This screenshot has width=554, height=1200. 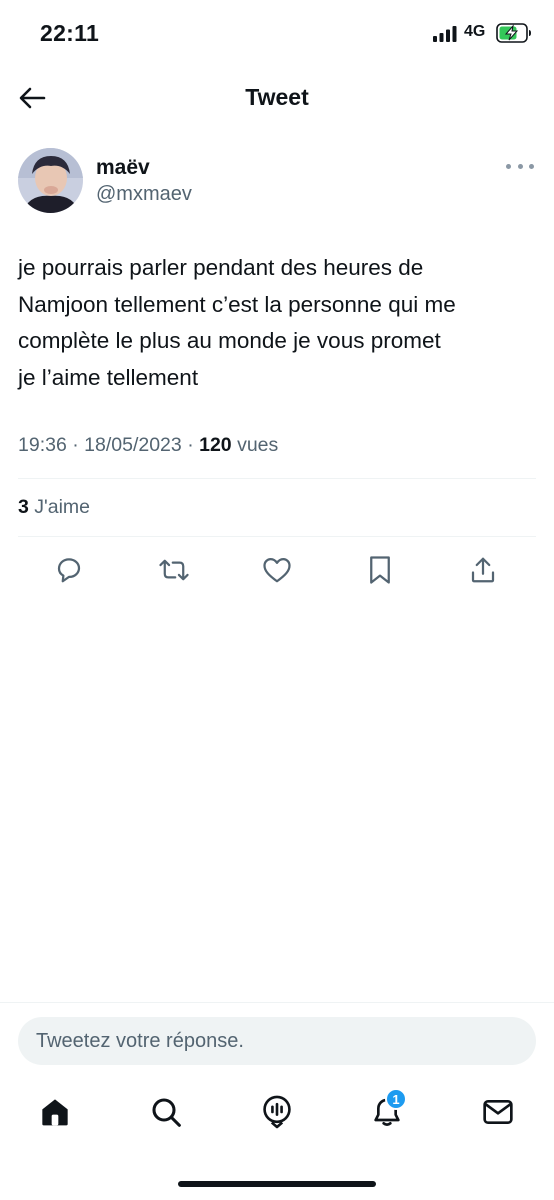 I want to click on tweet-text-line: complète le plus au monde je vous promet, so click(x=229, y=340).